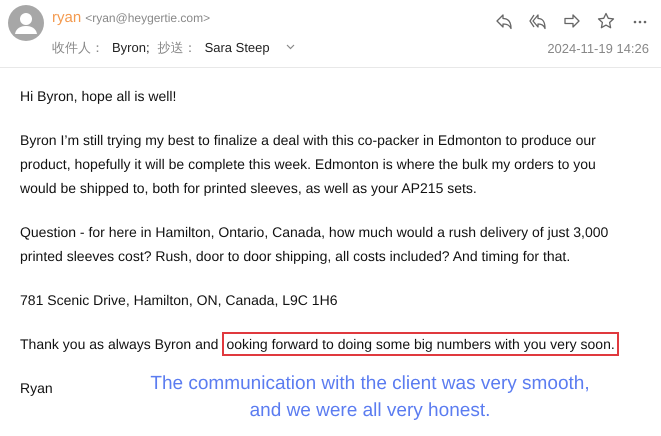  What do you see at coordinates (308, 164) in the screenshot?
I see `body-paragraph: Byron I’m still trying my best to finalize a deal with this co-packer in Edmonton to produce our product, hopefully it will be complete this week. Edmonton is where the bulk my orders to you would be shipped to, both for printed sleeves, as well as your AP215 sets.` at bounding box center [308, 164].